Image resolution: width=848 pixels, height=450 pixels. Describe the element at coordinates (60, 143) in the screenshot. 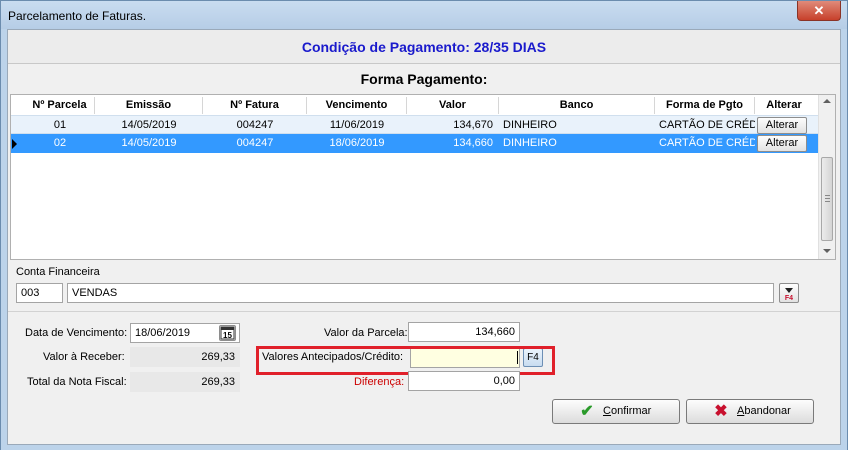

I see `cell-parcela: 02` at that location.